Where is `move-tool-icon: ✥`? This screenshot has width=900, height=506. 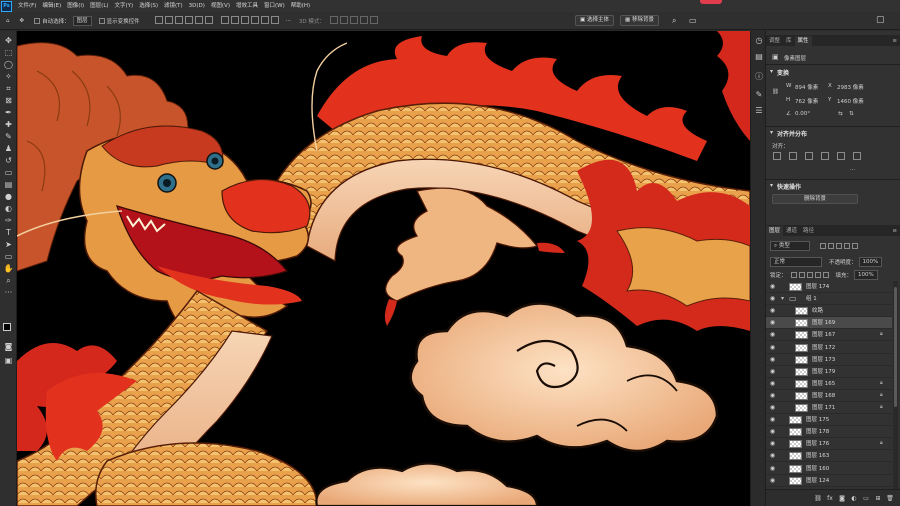
move-tool-icon: ✥ is located at coordinates (8, 40).